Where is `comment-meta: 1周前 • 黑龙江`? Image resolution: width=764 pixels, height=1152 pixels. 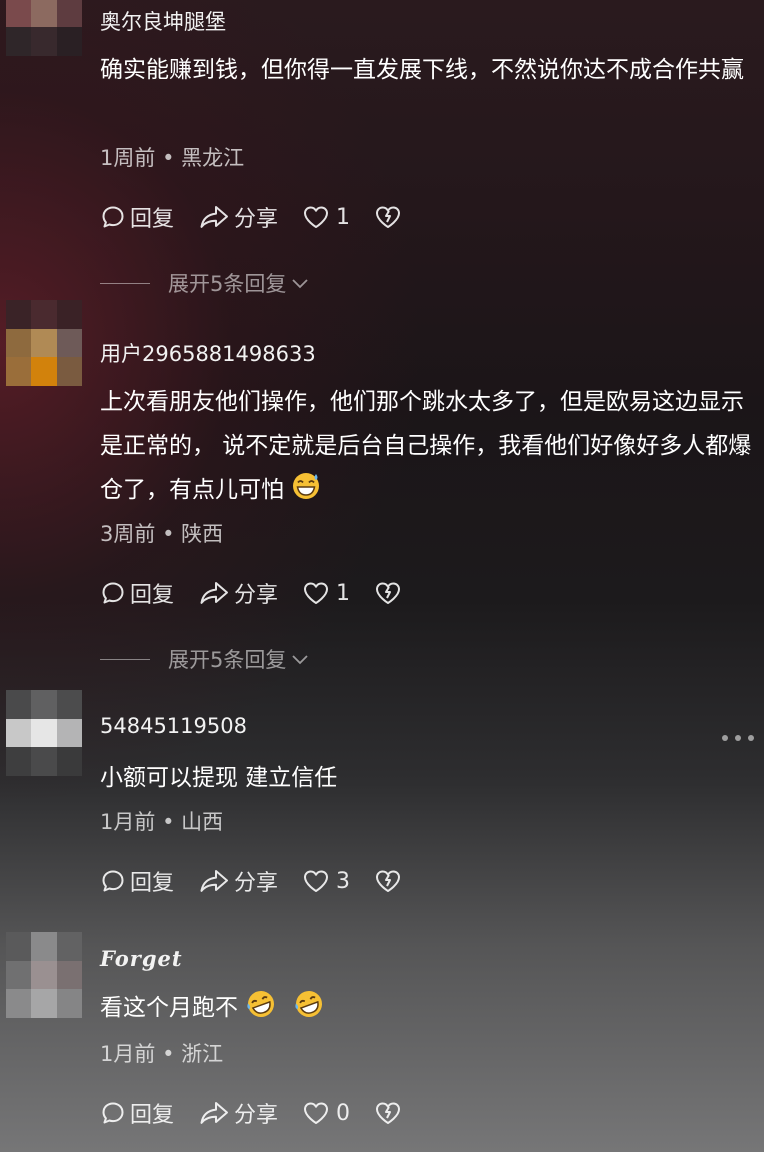
comment-meta: 1周前 • 黑龙江 is located at coordinates (172, 157).